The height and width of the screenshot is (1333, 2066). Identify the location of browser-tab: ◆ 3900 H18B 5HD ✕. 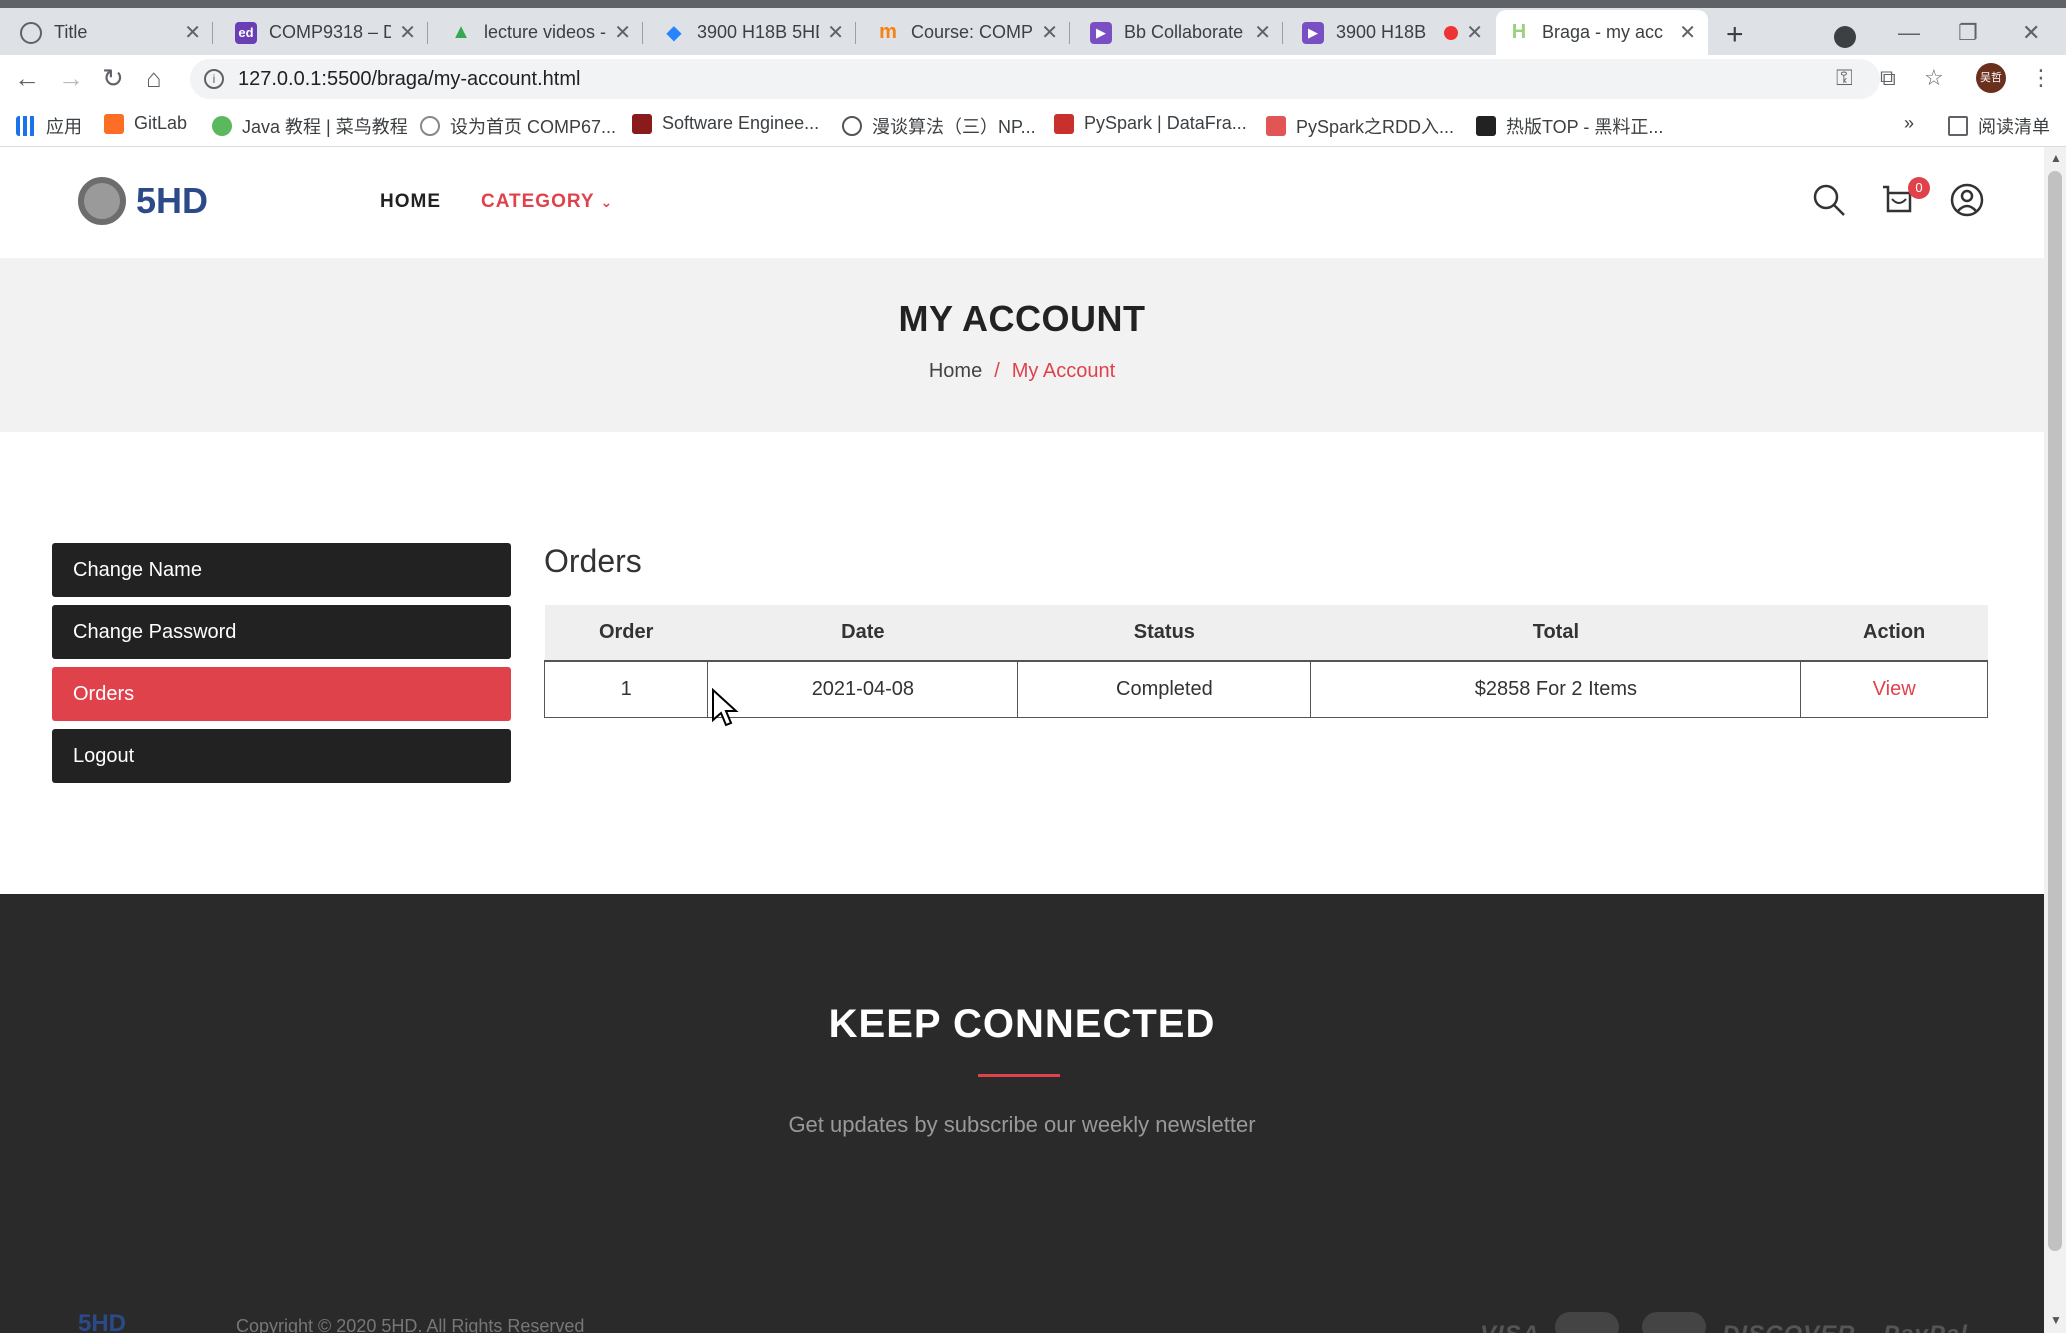
(753, 32).